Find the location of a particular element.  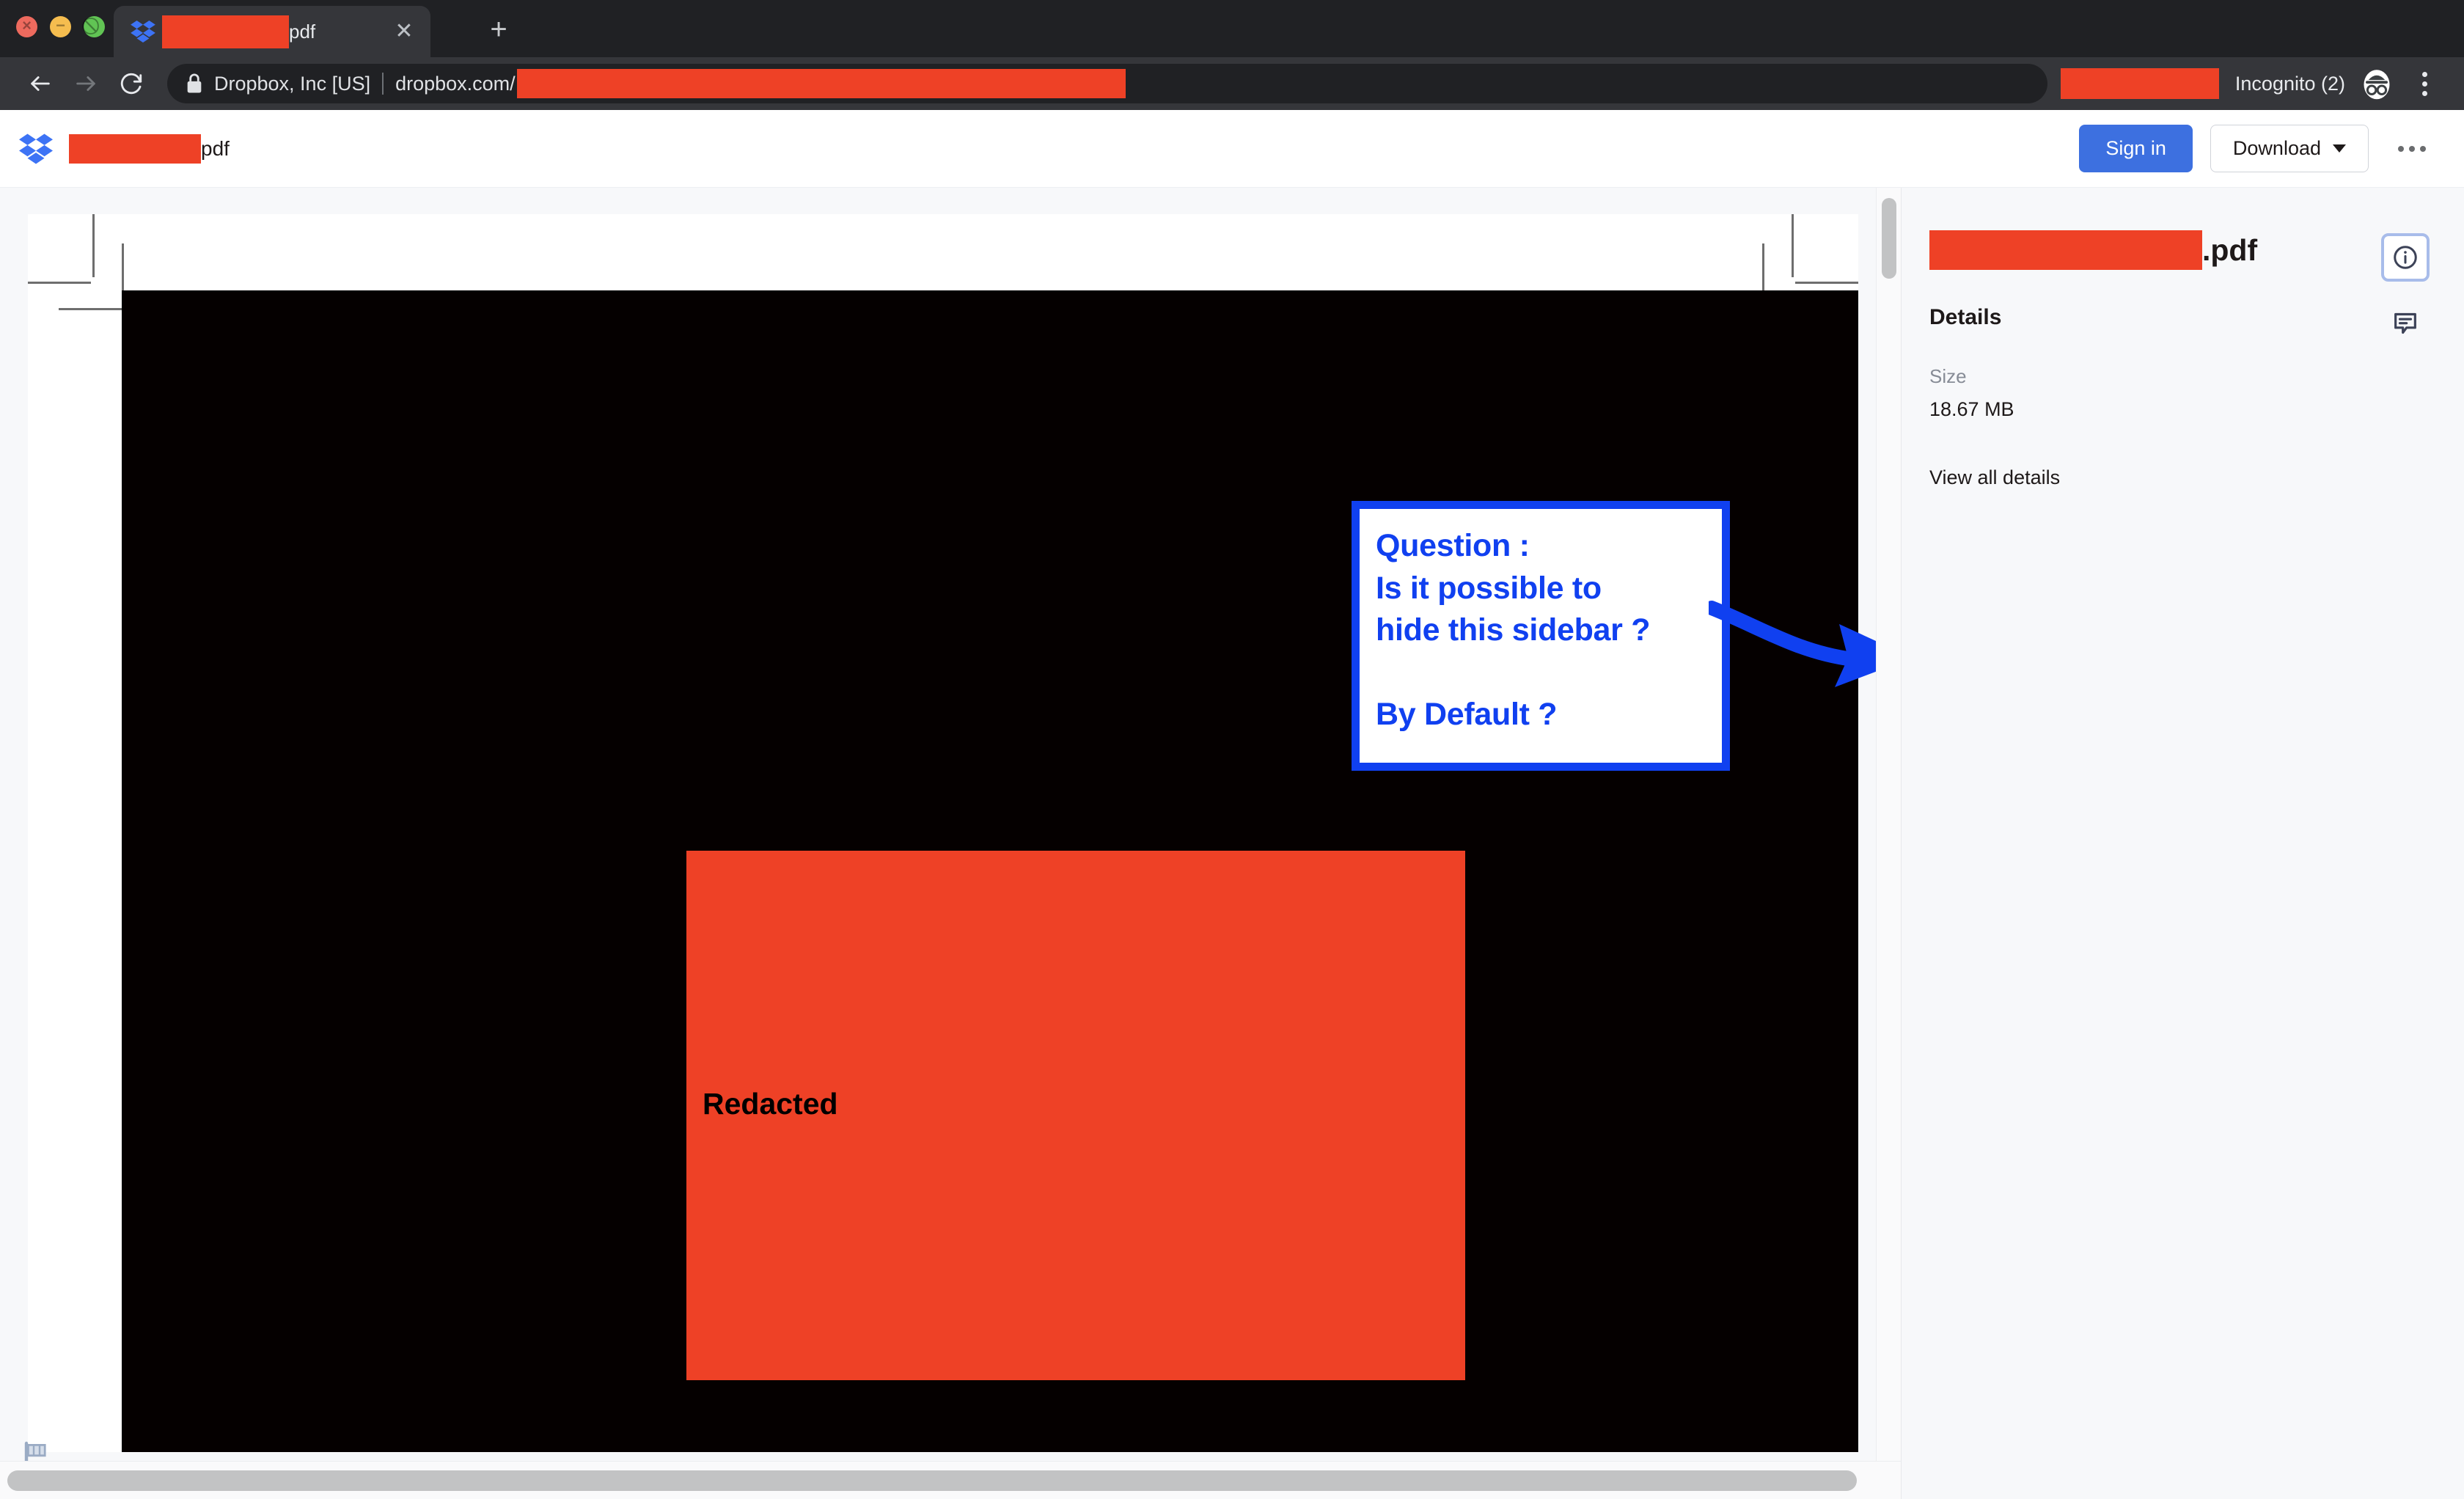

header-filename-suffix: pdf is located at coordinates (215, 148).